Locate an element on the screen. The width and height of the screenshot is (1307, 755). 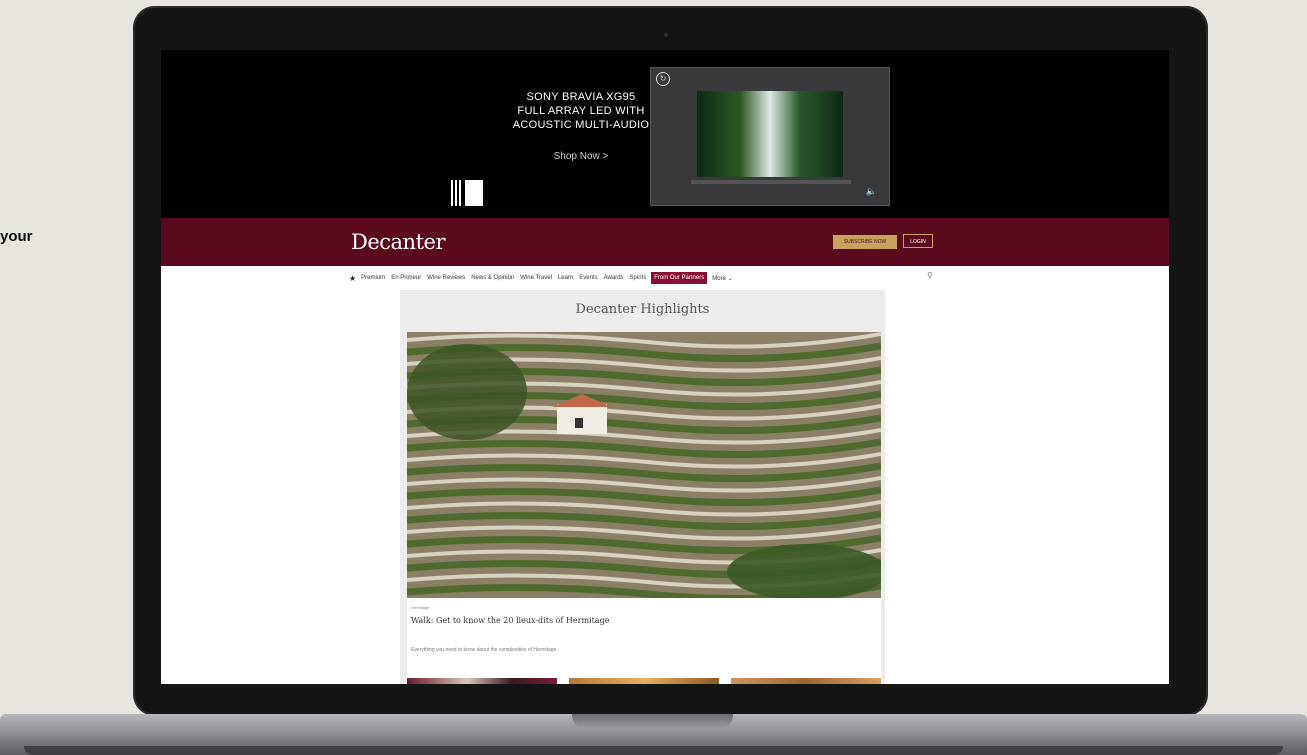
nav-item-from-our-partners: From Our Partners is located at coordinates (679, 278).